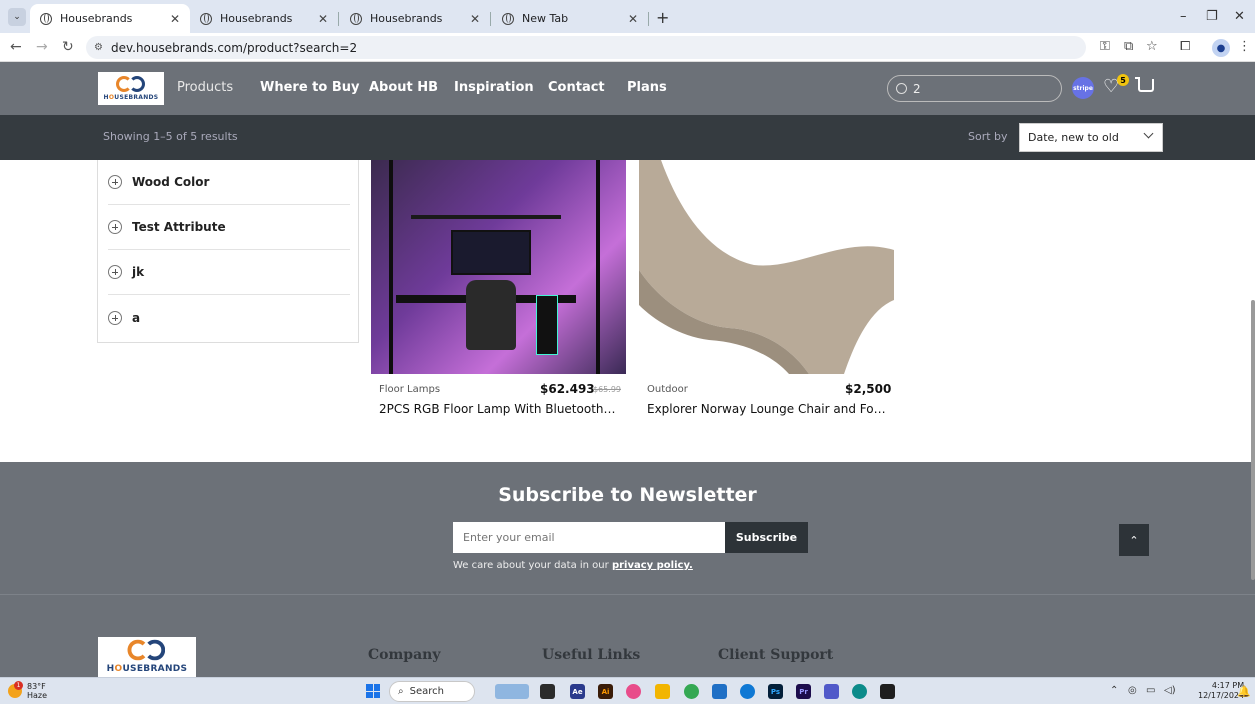  What do you see at coordinates (586, 47) in the screenshot?
I see `url-omnibox: ⚙ dev.housebrands.com/product?search=2` at bounding box center [586, 47].